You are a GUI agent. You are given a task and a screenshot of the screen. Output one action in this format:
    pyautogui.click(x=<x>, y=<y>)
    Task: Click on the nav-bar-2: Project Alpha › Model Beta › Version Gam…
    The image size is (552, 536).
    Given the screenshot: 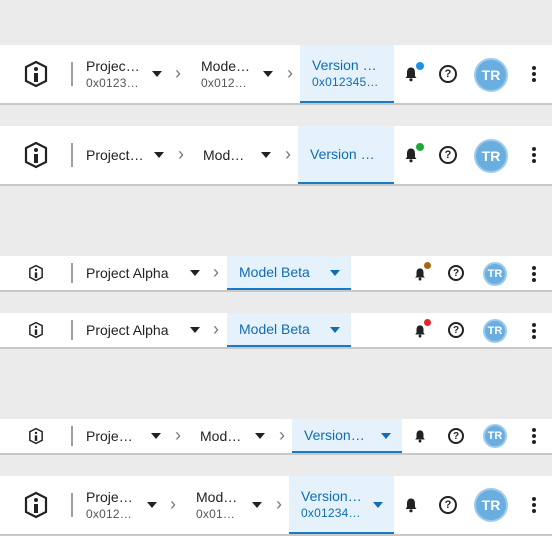 What is the action you would take?
    pyautogui.click(x=276, y=156)
    